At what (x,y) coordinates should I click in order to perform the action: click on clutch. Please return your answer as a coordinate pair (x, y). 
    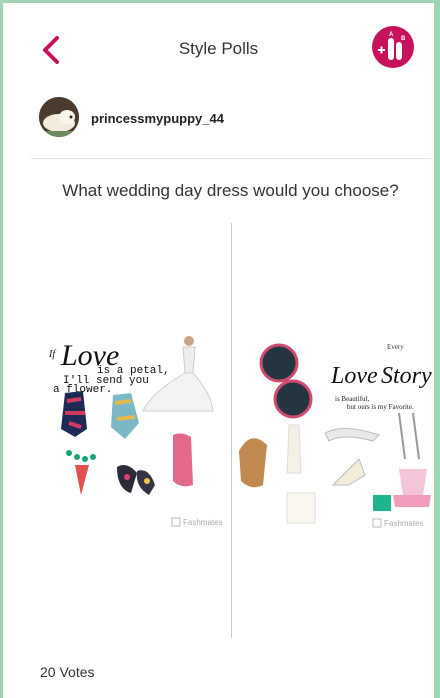
    Looking at the image, I should click on (301, 508).